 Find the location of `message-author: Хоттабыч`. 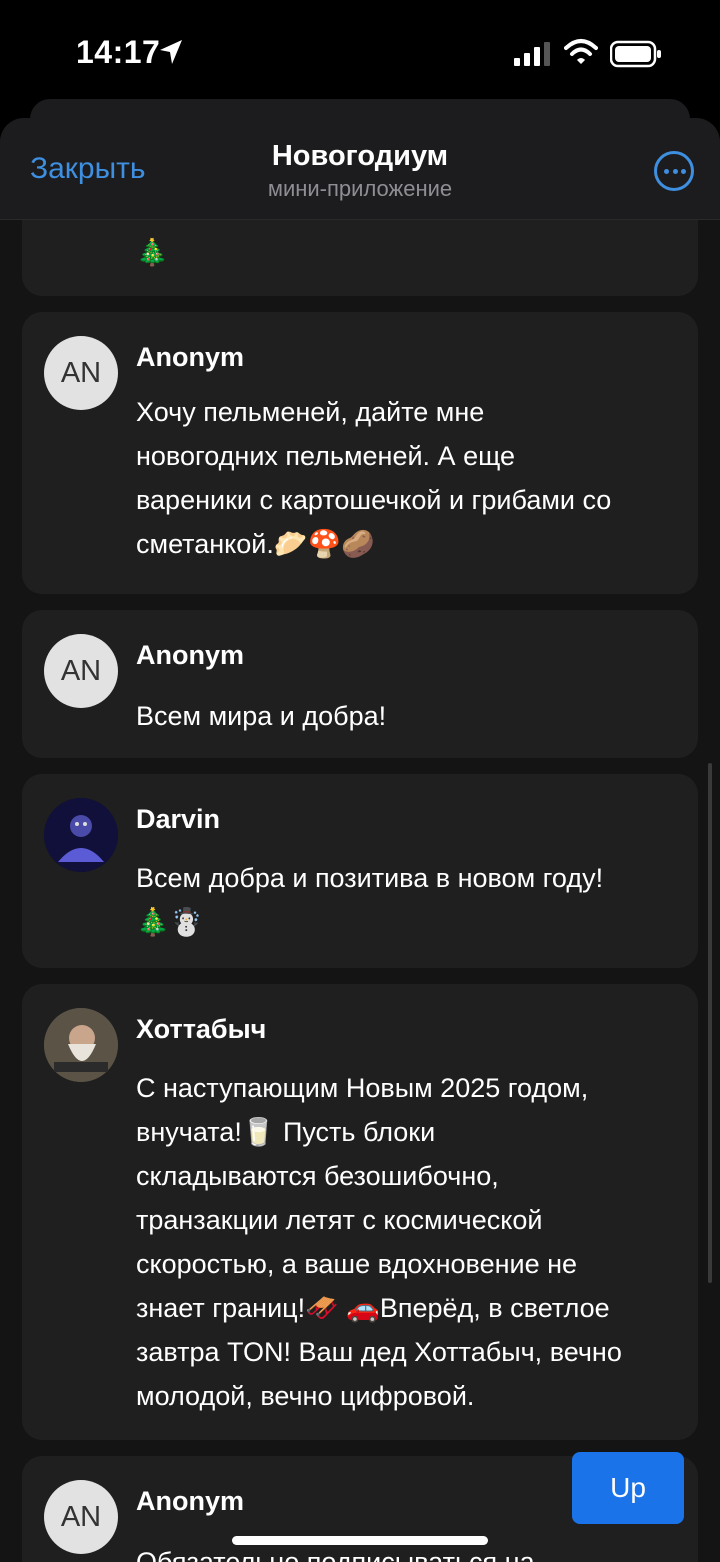

message-author: Хоттабыч is located at coordinates (201, 1029).